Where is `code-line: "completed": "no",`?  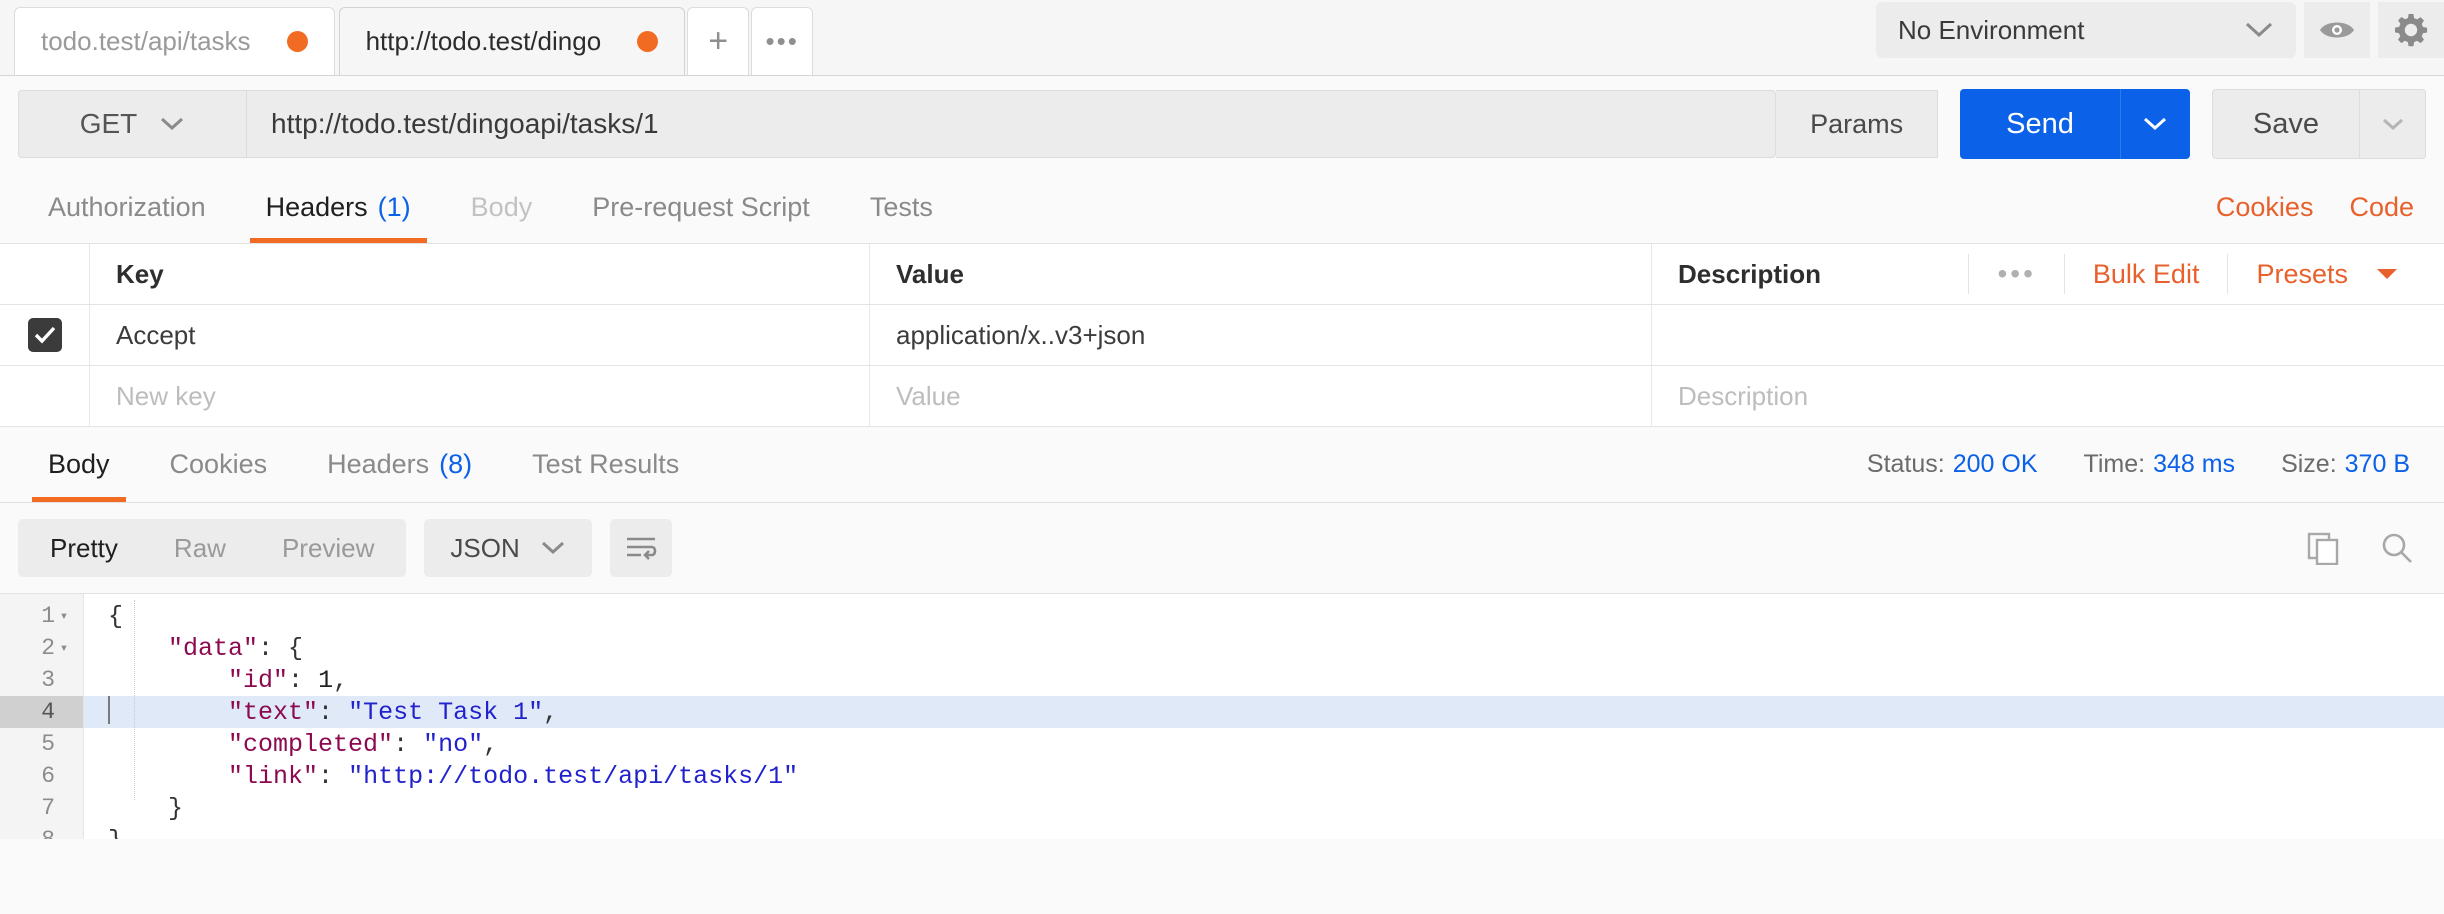 code-line: "completed": "no", is located at coordinates (363, 744).